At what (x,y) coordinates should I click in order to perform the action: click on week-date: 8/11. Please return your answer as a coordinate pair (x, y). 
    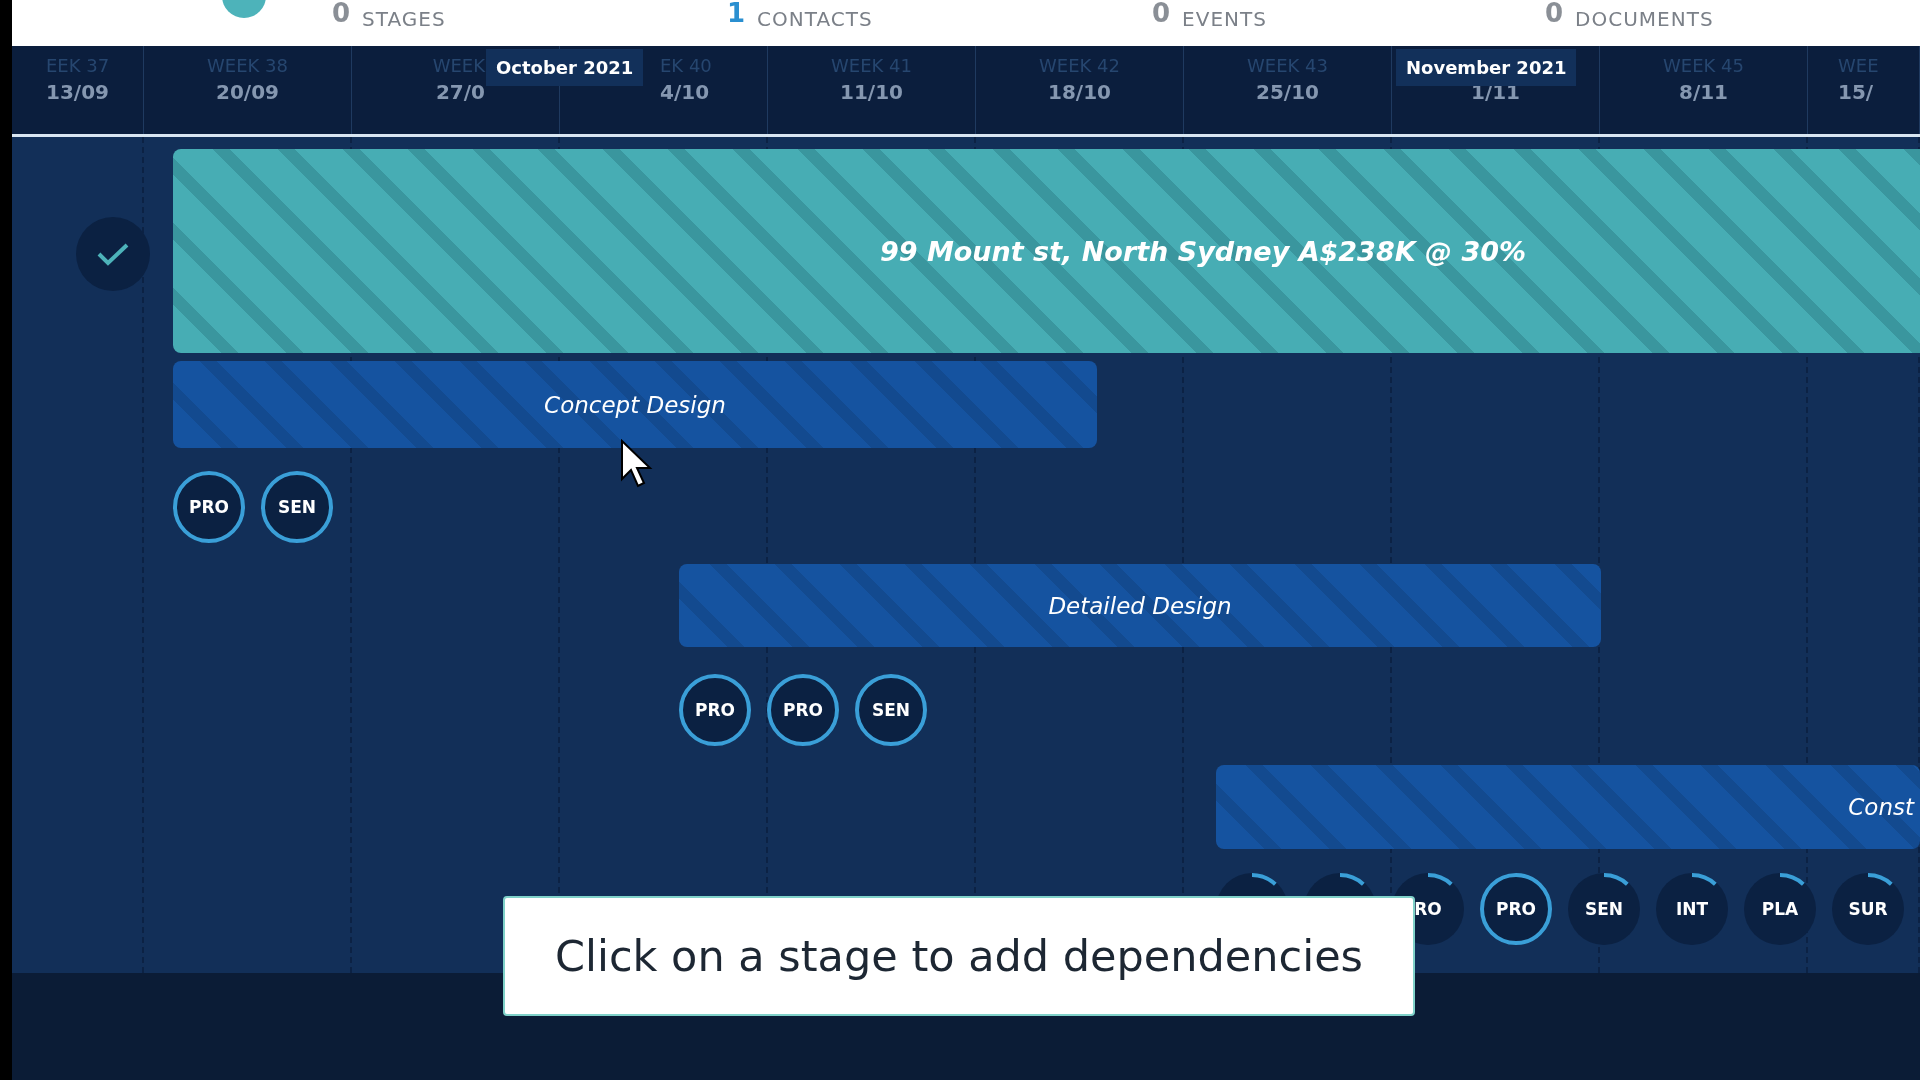
    Looking at the image, I should click on (1703, 92).